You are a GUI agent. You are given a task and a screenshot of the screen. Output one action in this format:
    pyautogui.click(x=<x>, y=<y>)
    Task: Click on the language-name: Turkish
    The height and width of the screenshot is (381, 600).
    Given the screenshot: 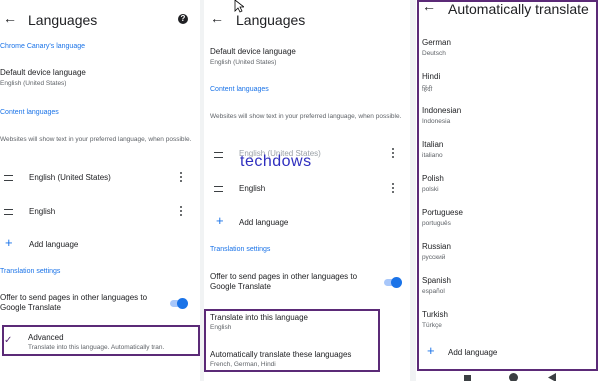 What is the action you would take?
    pyautogui.click(x=435, y=314)
    